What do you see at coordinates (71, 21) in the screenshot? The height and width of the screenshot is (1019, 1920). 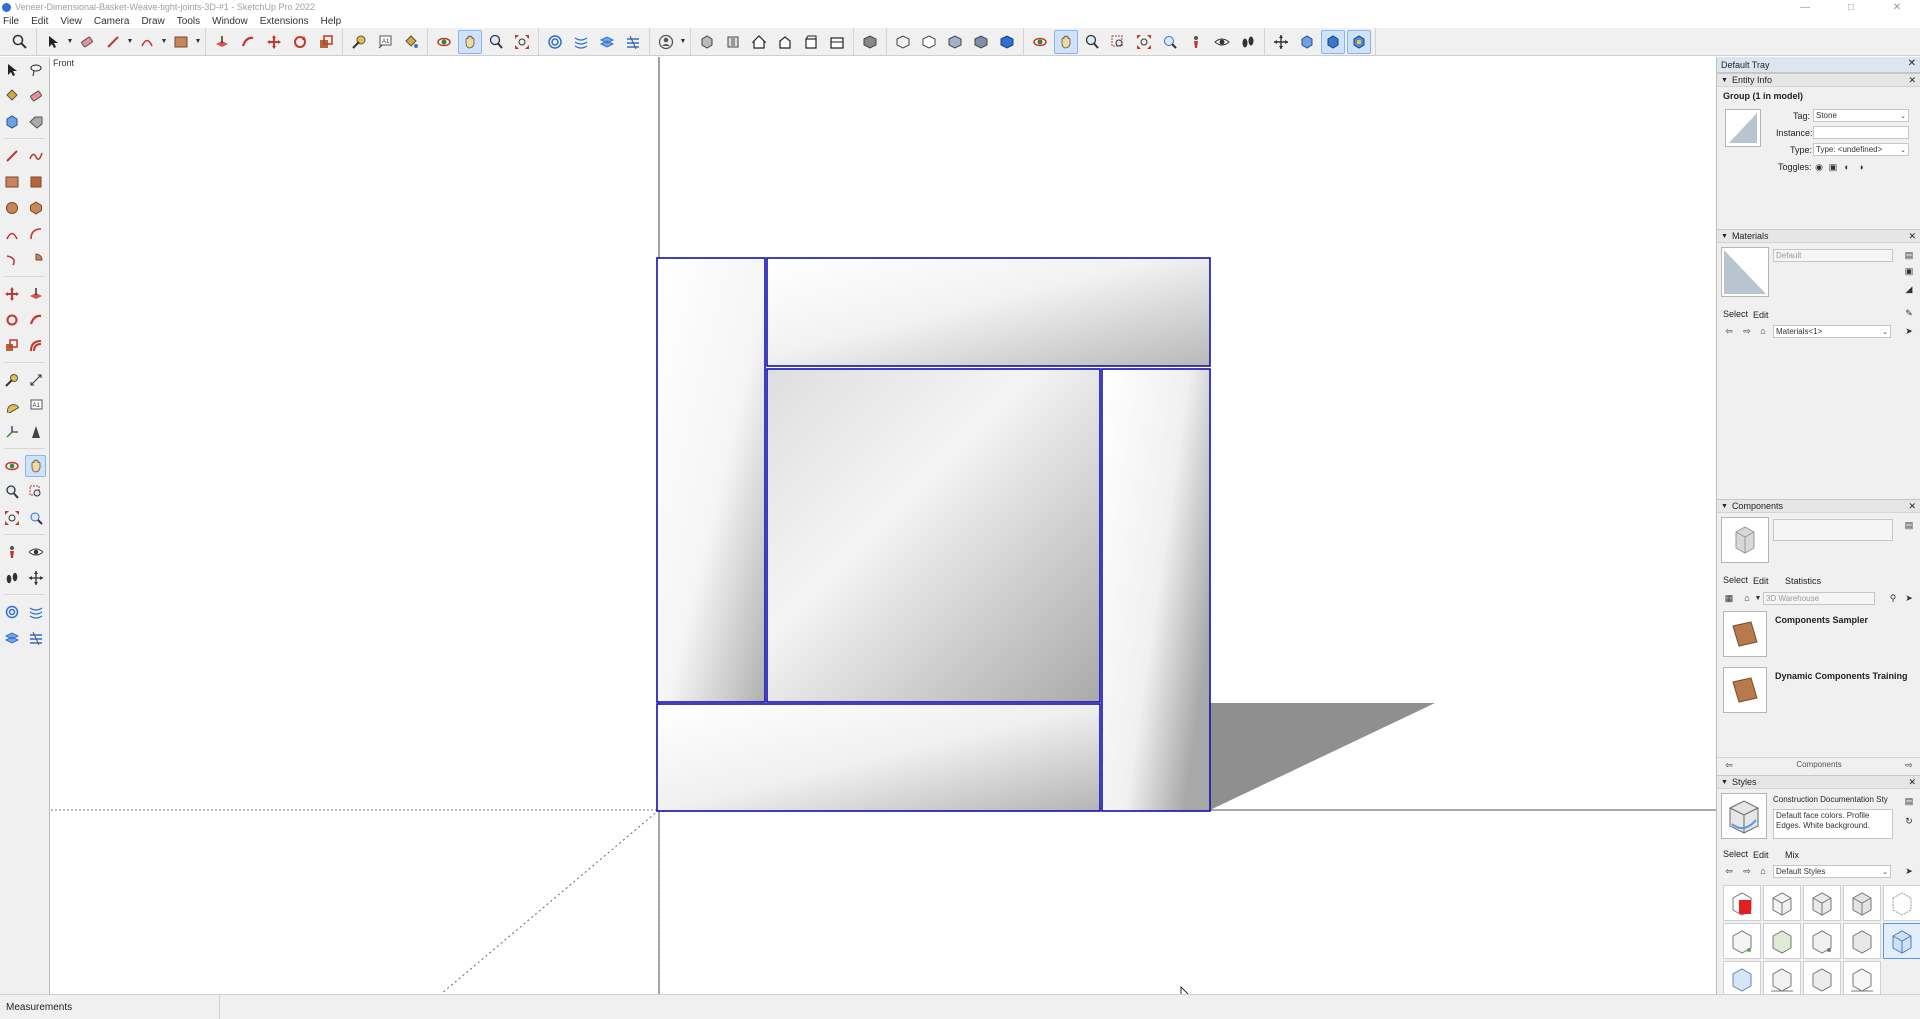 I see `menu-view: View` at bounding box center [71, 21].